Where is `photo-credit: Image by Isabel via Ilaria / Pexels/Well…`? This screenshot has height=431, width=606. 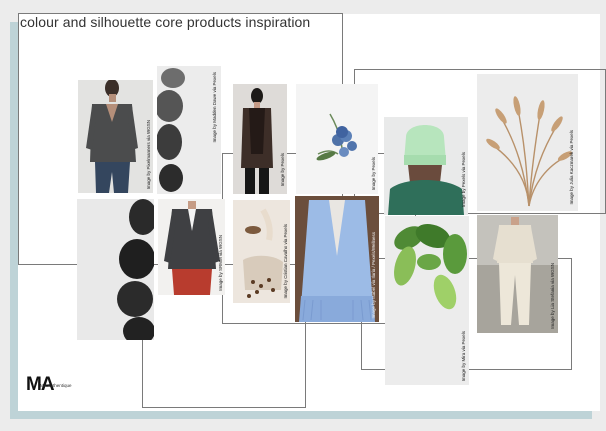 photo-credit: Image by Isabel via Ilaria / Pexels/Well… is located at coordinates (373, 274).